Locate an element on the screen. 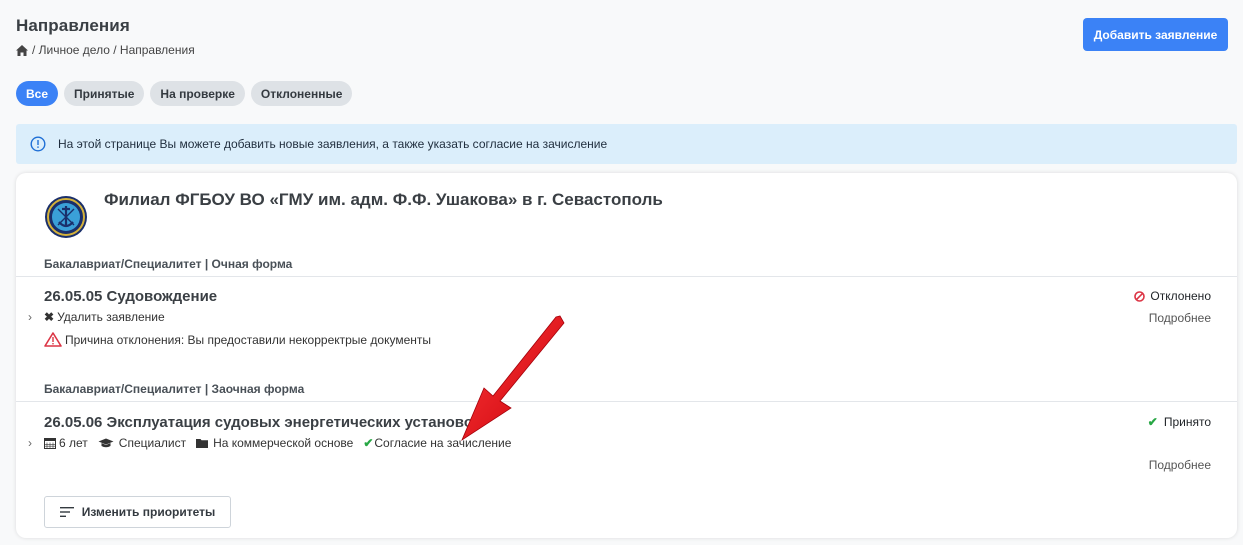 This screenshot has width=1243, height=545. page-title: Направления is located at coordinates (73, 25).